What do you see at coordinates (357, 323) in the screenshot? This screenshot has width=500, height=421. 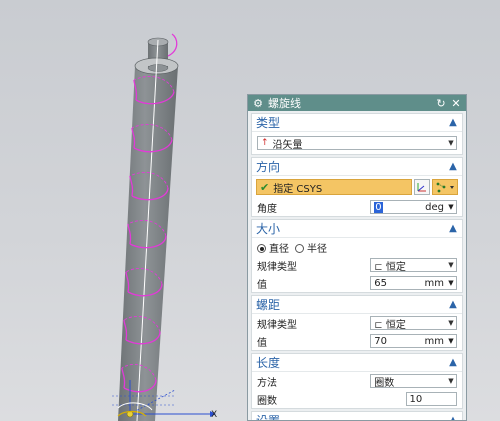 I see `section-pitch: 螺距 ▲ 规律类型 ⊏ 恒定 ▼ 值 70 mm ▼` at bounding box center [357, 323].